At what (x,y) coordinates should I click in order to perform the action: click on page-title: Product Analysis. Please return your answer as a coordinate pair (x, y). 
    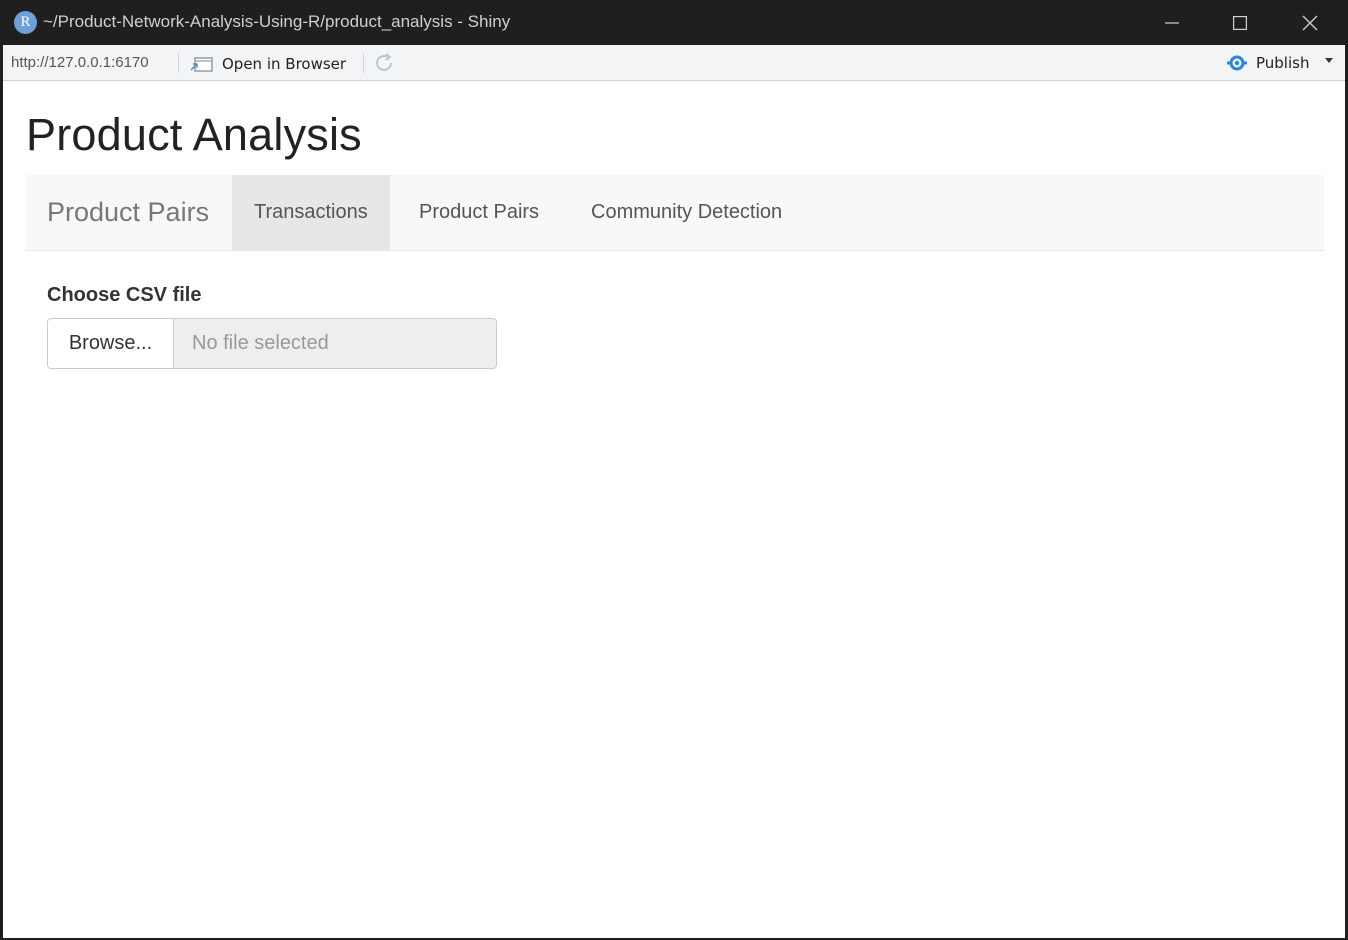
    Looking at the image, I should click on (194, 134).